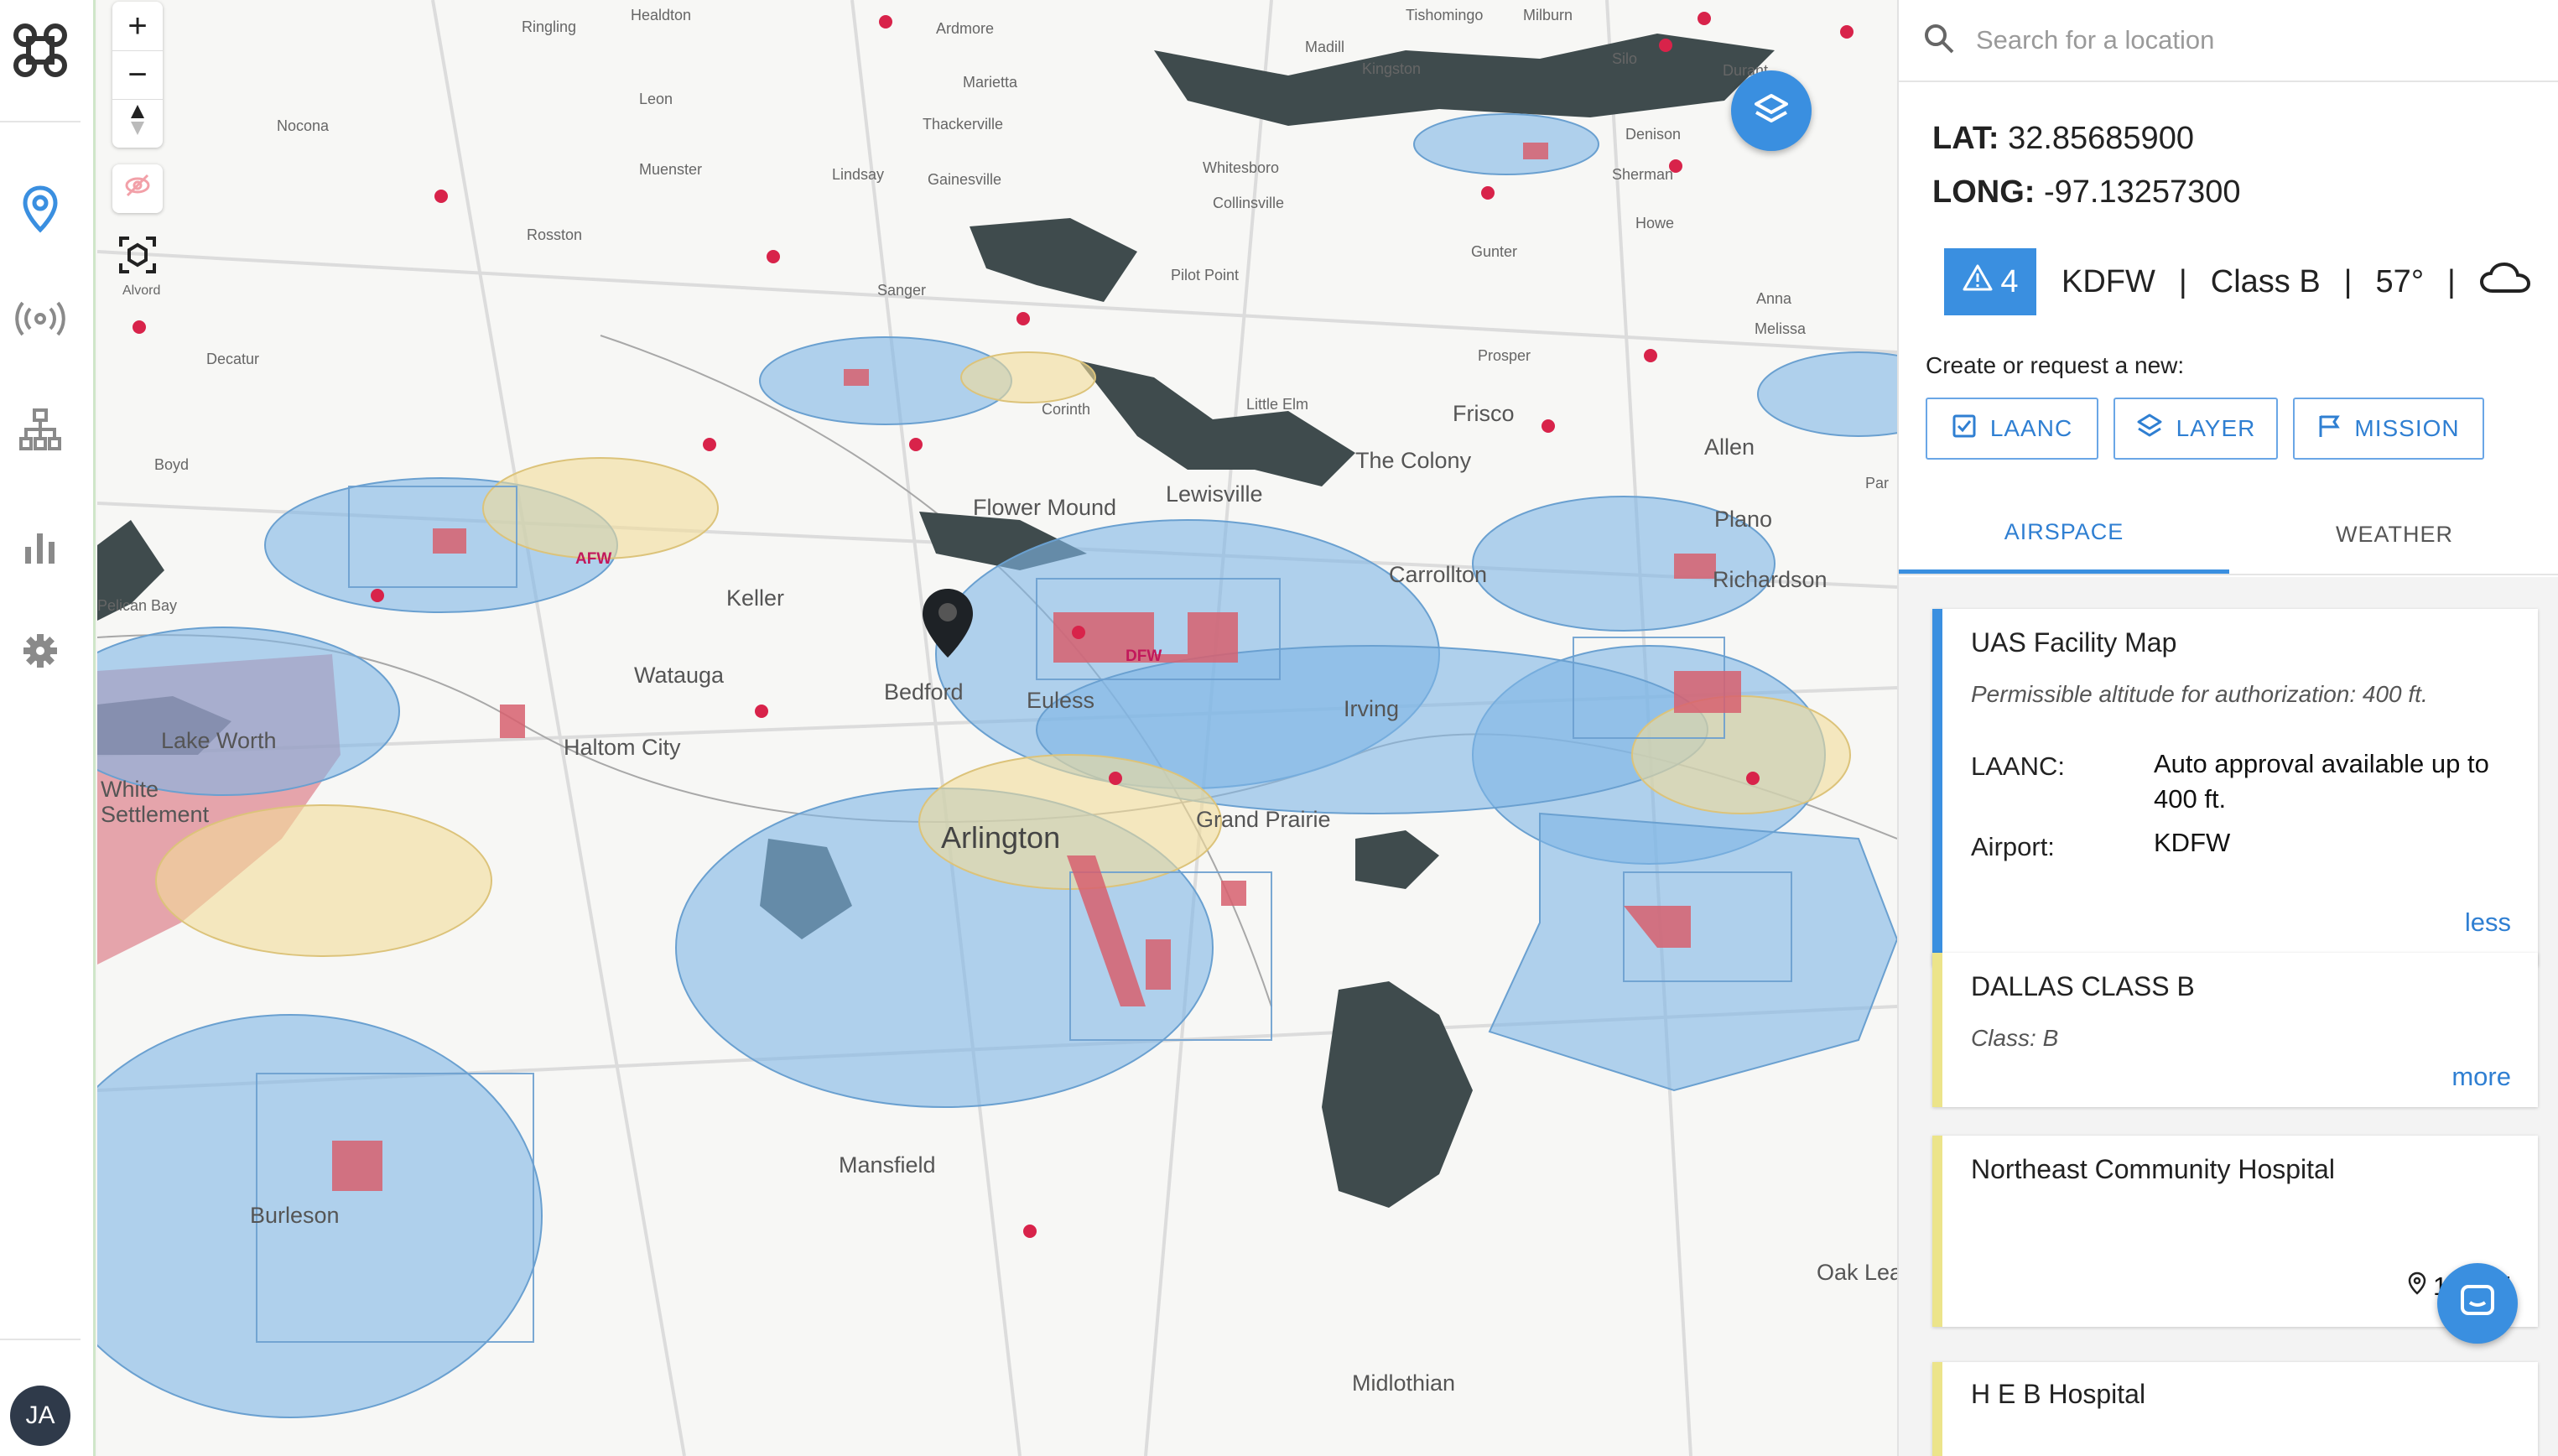 The height and width of the screenshot is (1456, 2558). Describe the element at coordinates (2488, 923) in the screenshot. I see `less-link: less` at that location.